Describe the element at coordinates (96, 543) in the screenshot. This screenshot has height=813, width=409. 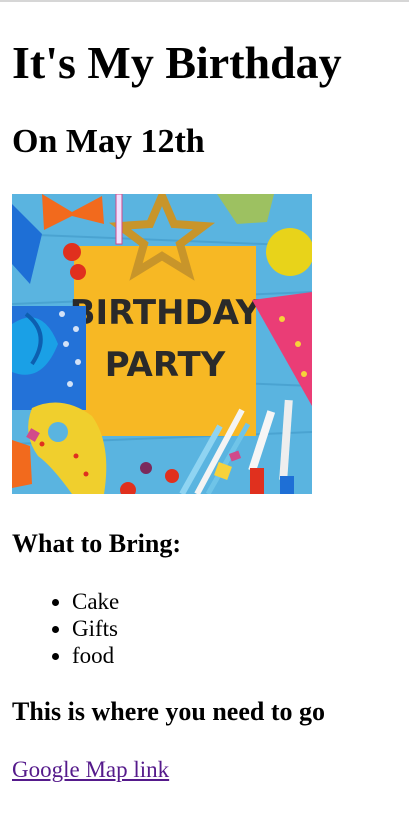
I see `bring-heading: What to Bring:` at that location.